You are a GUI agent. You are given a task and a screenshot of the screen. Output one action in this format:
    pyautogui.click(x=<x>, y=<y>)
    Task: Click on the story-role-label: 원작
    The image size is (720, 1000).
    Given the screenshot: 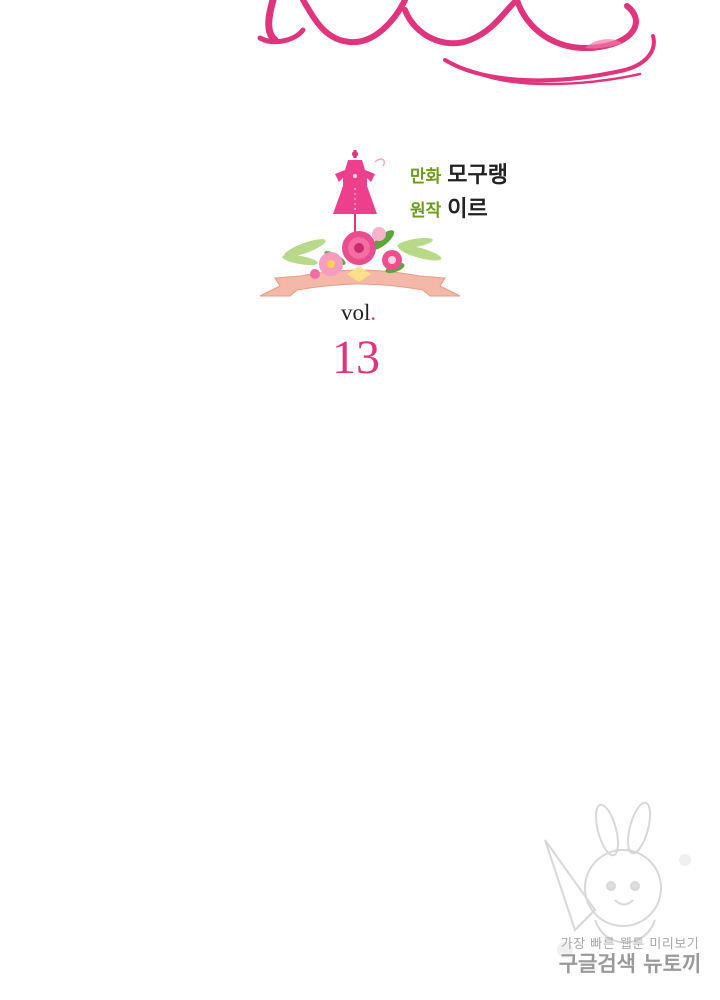 What is the action you would take?
    pyautogui.click(x=426, y=211)
    